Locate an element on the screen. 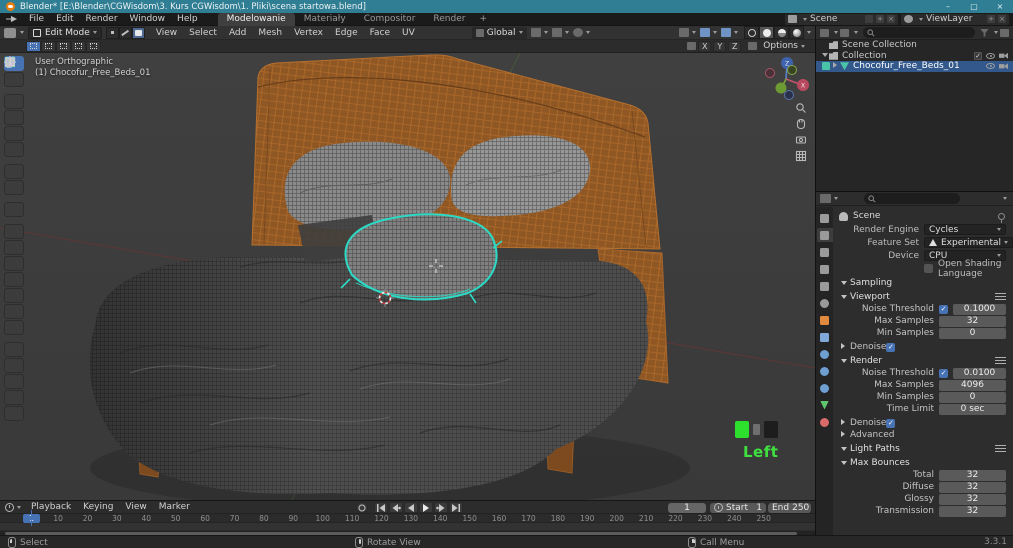 The width and height of the screenshot is (1013, 548). value-slider: 0.1000 is located at coordinates (979, 309).